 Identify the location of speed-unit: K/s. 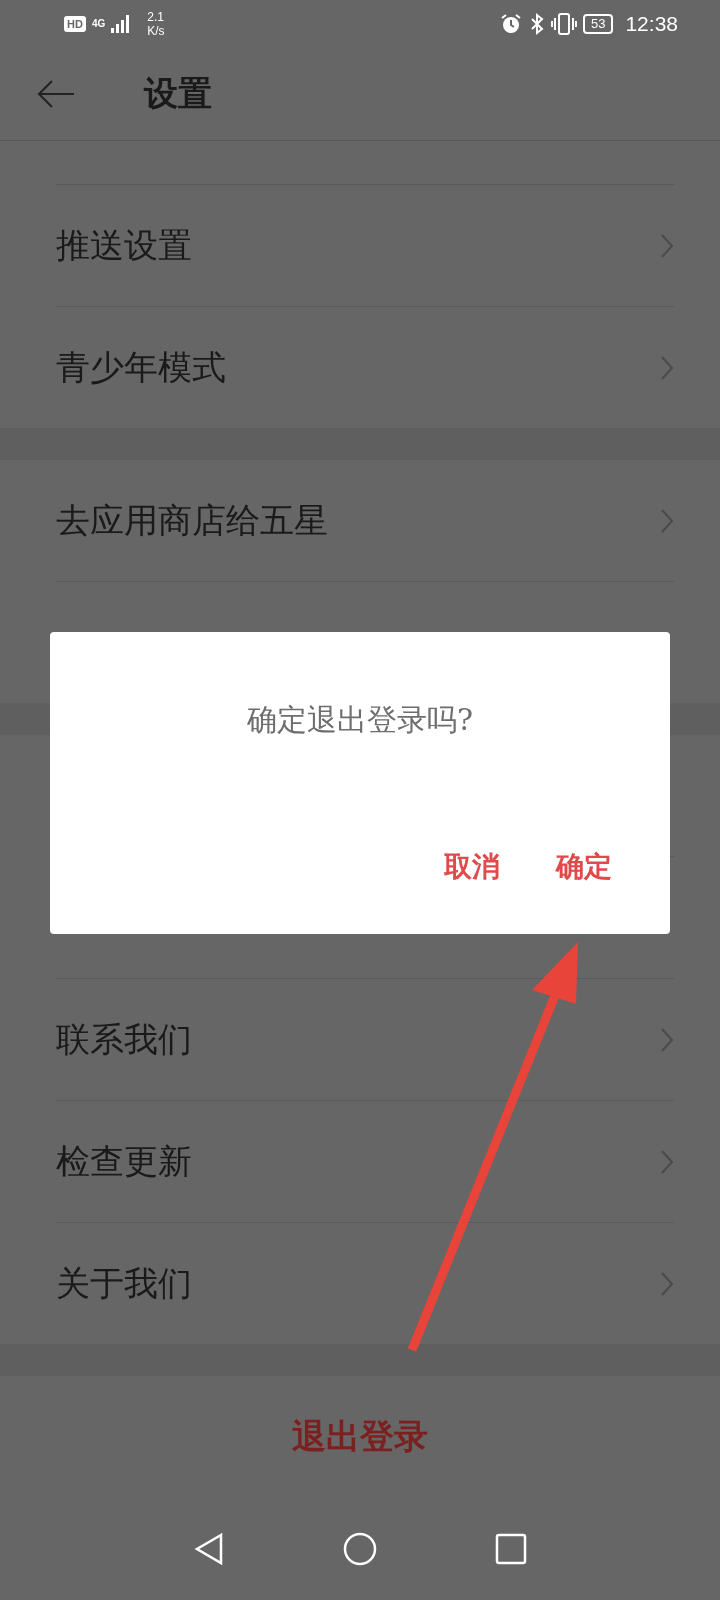
(156, 30).